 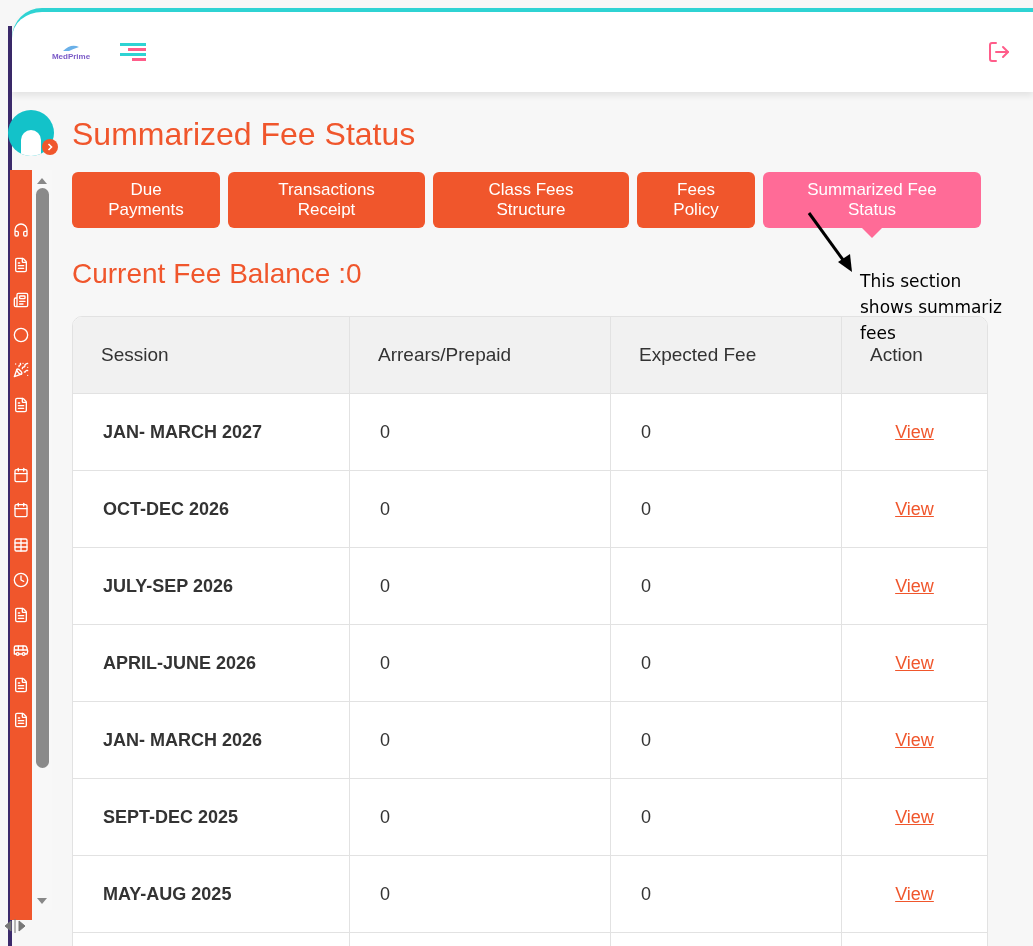 I want to click on table-cell: JAN- MARCH 2027, so click(x=211, y=431).